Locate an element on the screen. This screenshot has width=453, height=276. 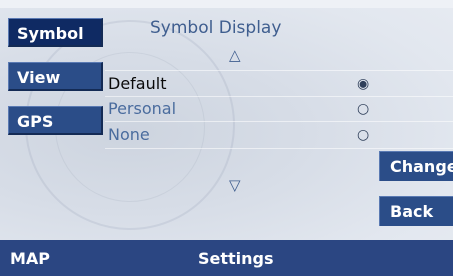
status-bar: MAP Settings is located at coordinates (226, 258).